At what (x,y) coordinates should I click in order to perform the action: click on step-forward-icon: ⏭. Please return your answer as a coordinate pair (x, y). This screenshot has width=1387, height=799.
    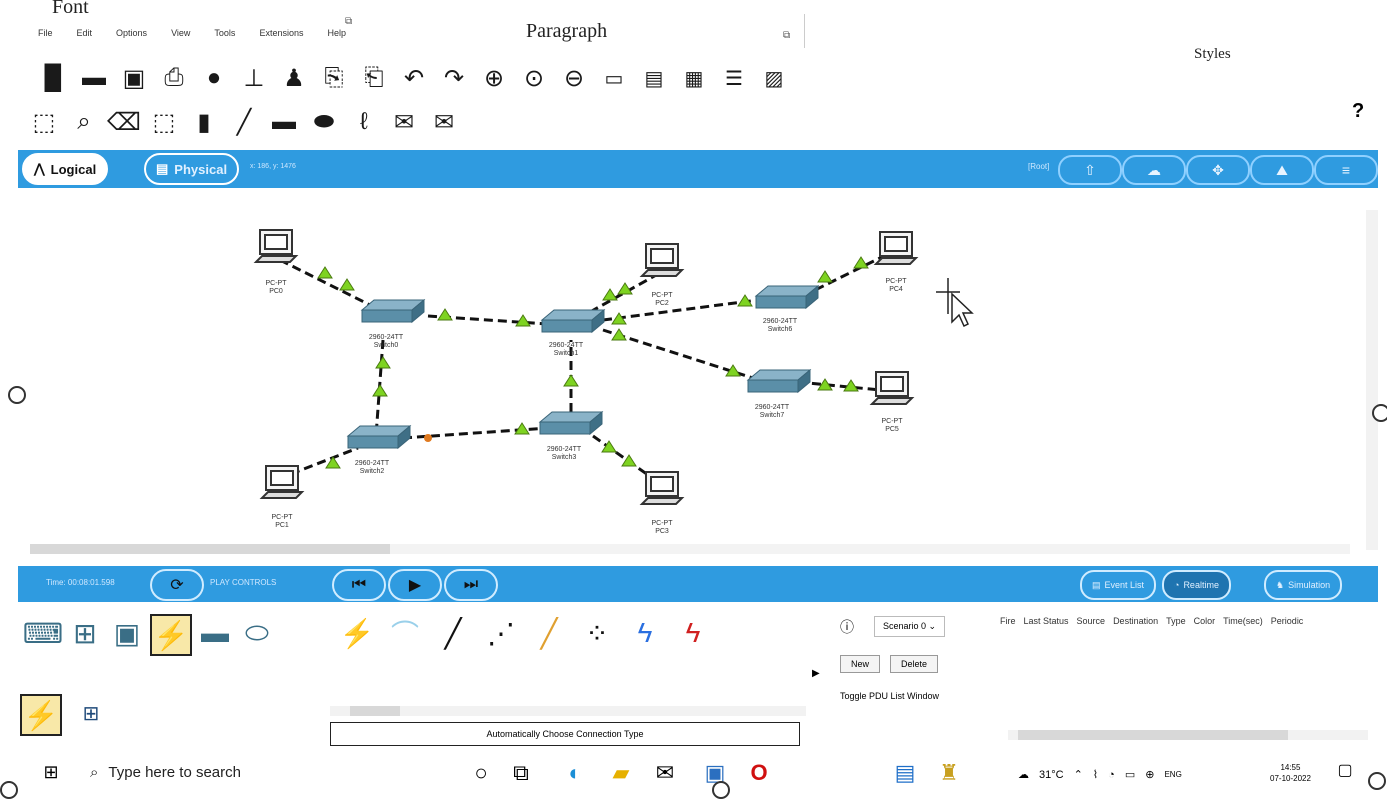
    Looking at the image, I should click on (471, 585).